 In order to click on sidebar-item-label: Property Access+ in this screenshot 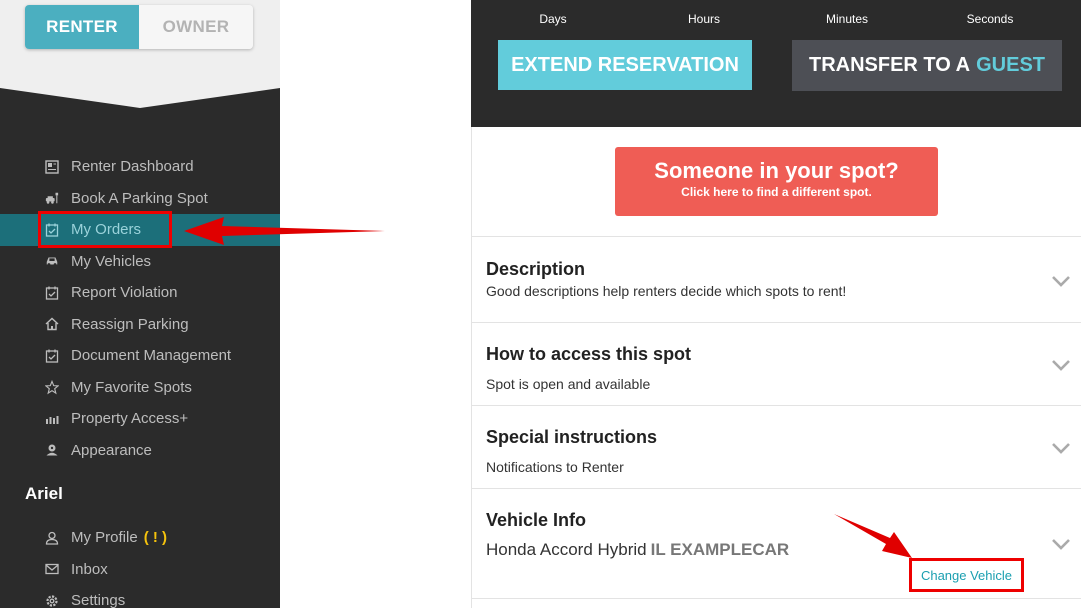, I will do `click(130, 419)`.